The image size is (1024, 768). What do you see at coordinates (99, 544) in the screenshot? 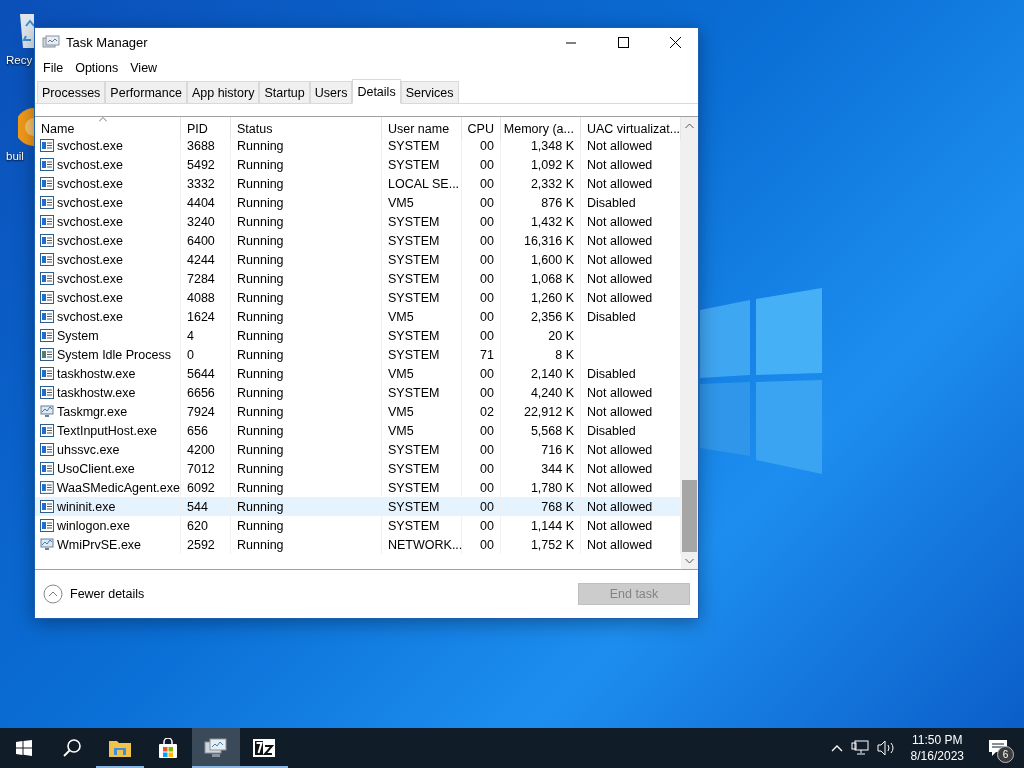
I see `process-name: WmiPrvSE.exe` at bounding box center [99, 544].